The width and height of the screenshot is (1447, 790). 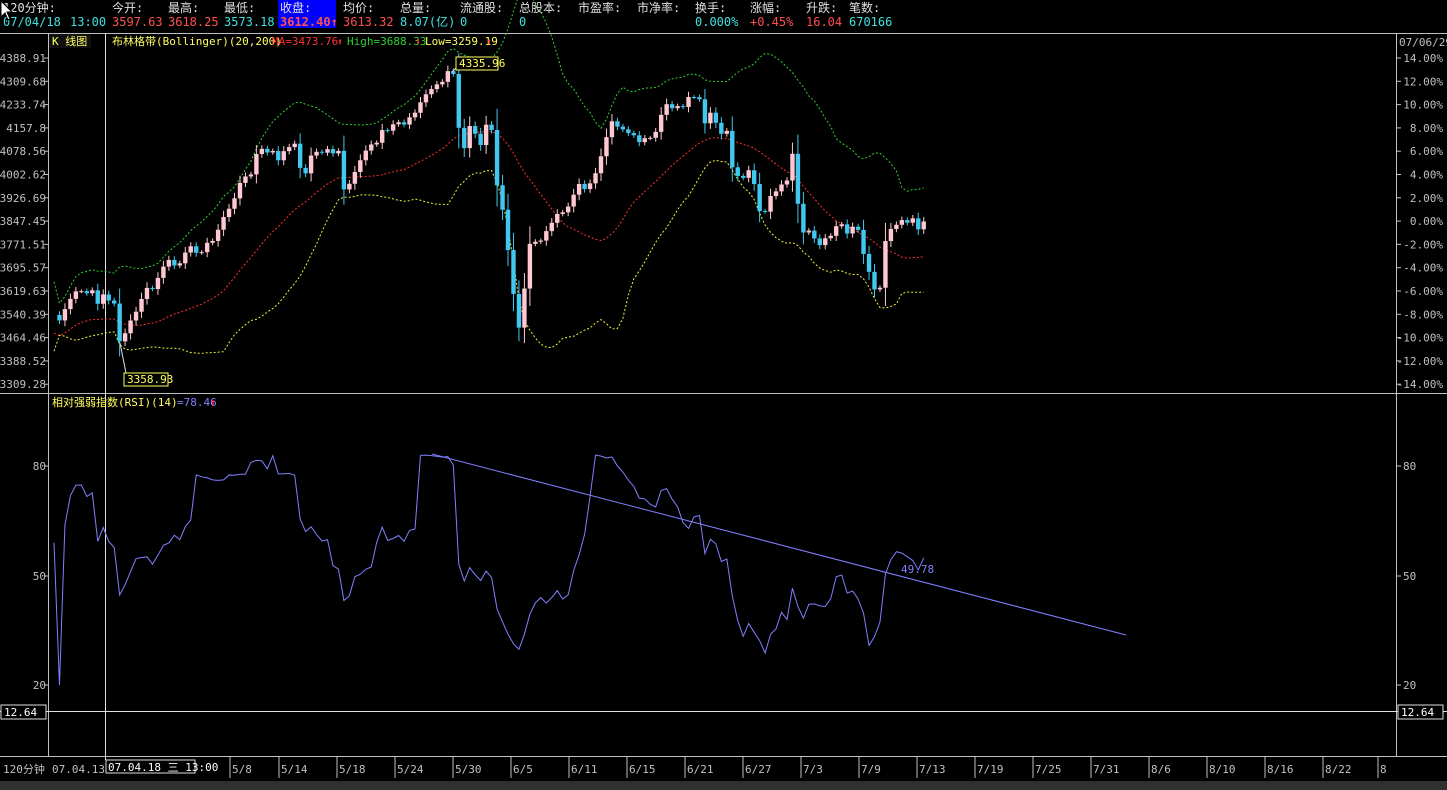 What do you see at coordinates (137, 22) in the screenshot?
I see `header-value-2: 3597.63` at bounding box center [137, 22].